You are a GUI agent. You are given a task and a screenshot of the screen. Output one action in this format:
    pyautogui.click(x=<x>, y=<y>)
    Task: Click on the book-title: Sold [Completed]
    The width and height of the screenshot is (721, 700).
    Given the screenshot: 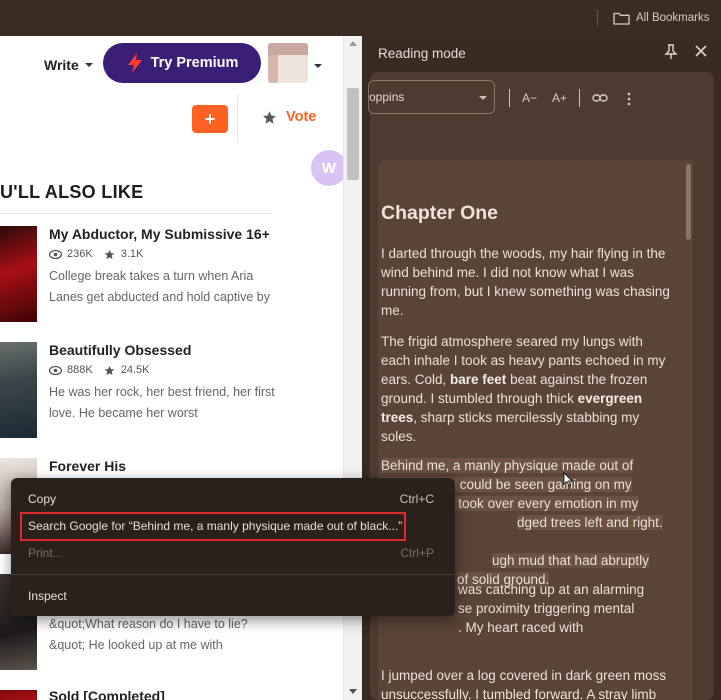 What is the action you would take?
    pyautogui.click(x=107, y=694)
    